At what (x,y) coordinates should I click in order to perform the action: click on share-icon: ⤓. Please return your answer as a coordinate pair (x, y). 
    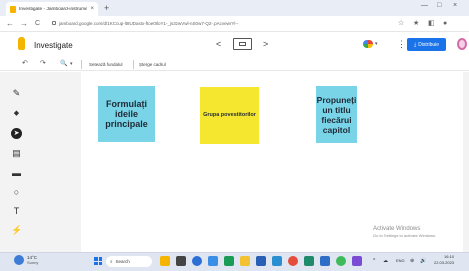
    Looking at the image, I should click on (415, 44).